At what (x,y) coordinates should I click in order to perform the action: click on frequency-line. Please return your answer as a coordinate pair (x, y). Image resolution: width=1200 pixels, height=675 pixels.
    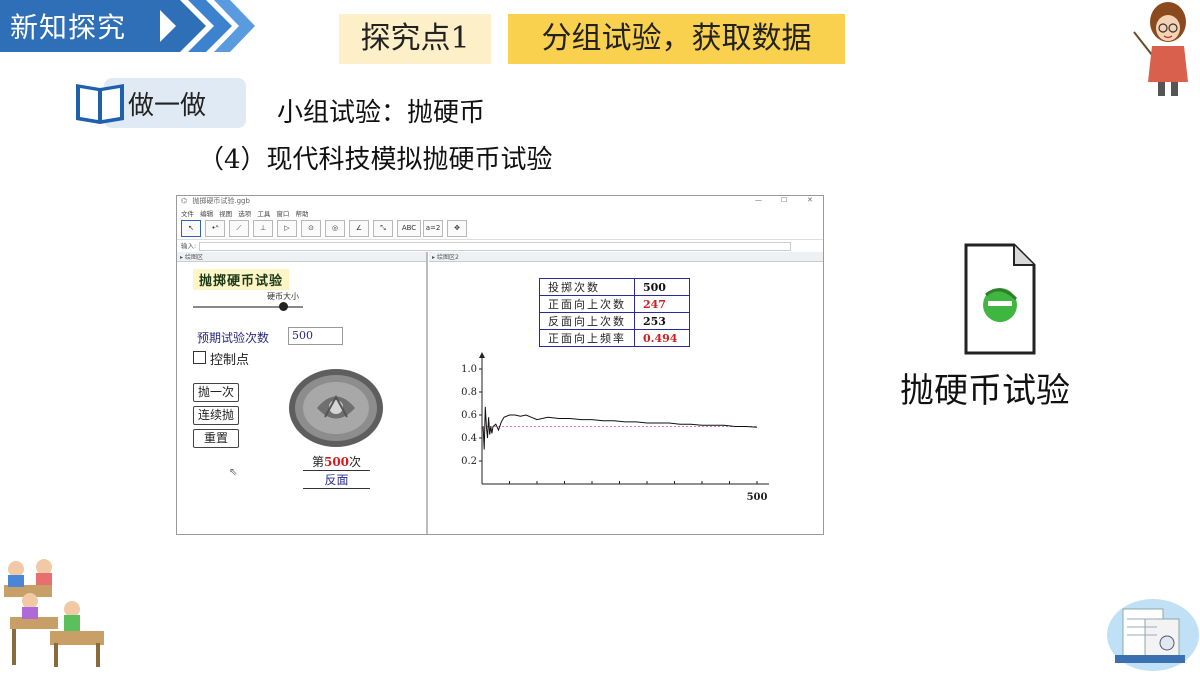
    Looking at the image, I should click on (620, 428).